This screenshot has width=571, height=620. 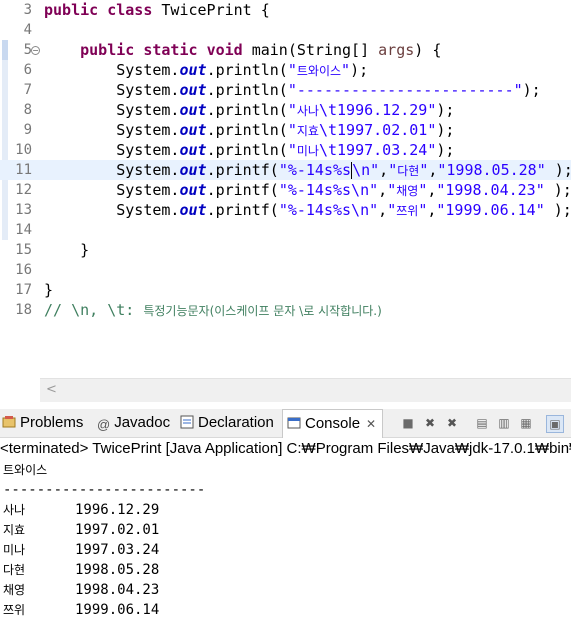 What do you see at coordinates (305, 390) in the screenshot?
I see `editor-horizontal-scrollbar: <` at bounding box center [305, 390].